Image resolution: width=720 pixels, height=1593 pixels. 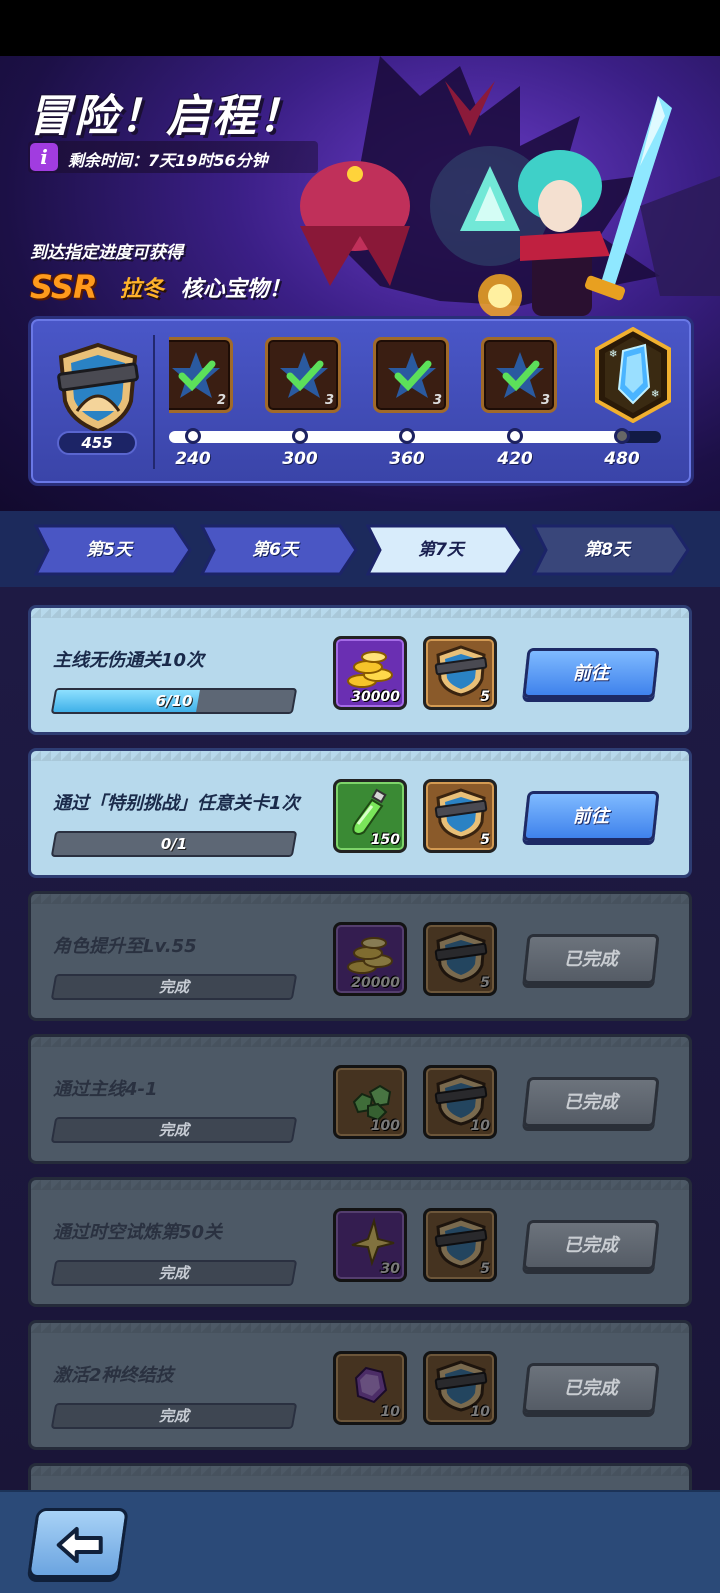 What do you see at coordinates (370, 816) in the screenshot?
I see `reward-potion: 150` at bounding box center [370, 816].